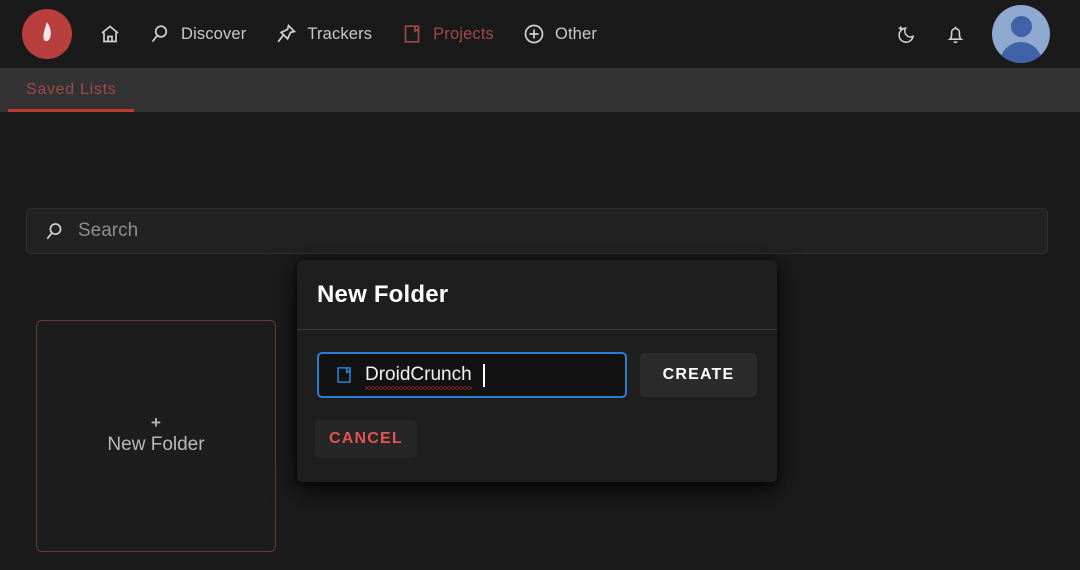 This screenshot has width=1080, height=570. I want to click on top-navigation-right, so click(976, 34).